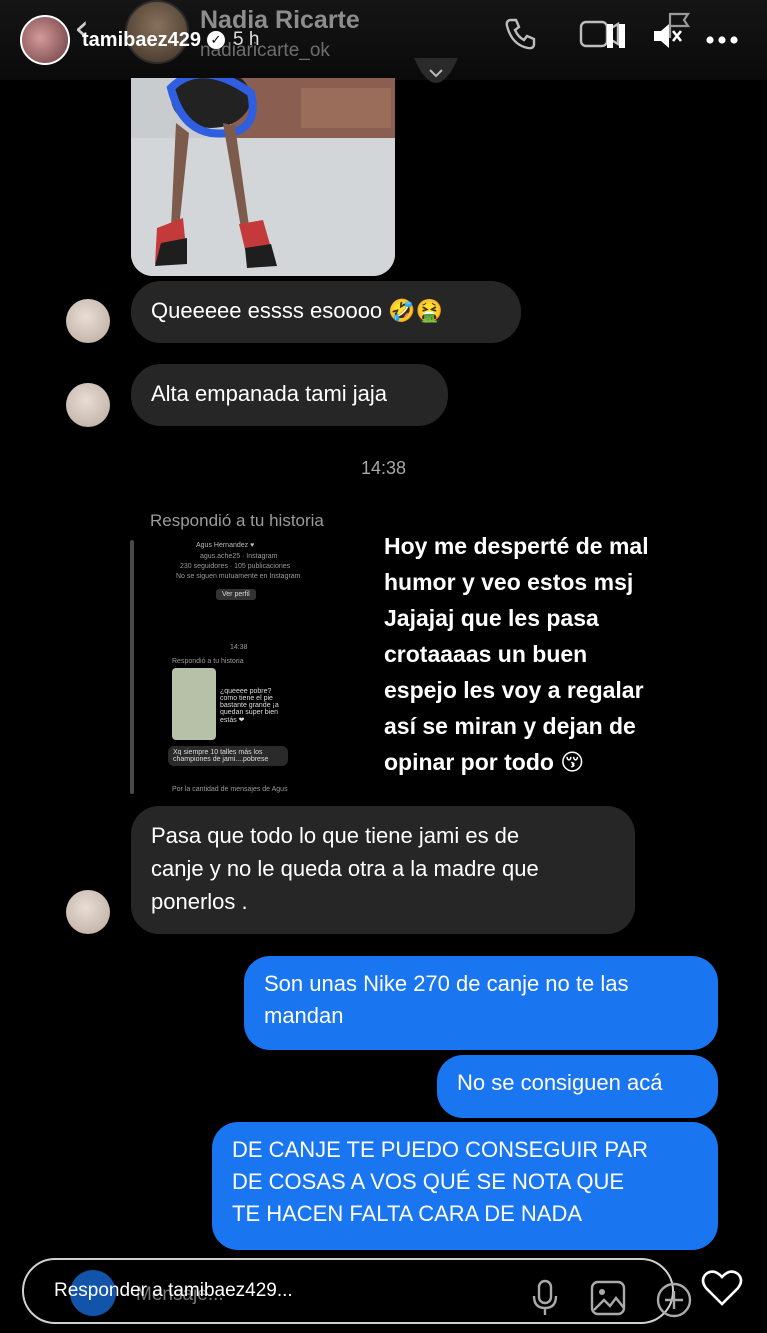 The width and height of the screenshot is (767, 1333). I want to click on gallery-icon, so click(608, 1300).